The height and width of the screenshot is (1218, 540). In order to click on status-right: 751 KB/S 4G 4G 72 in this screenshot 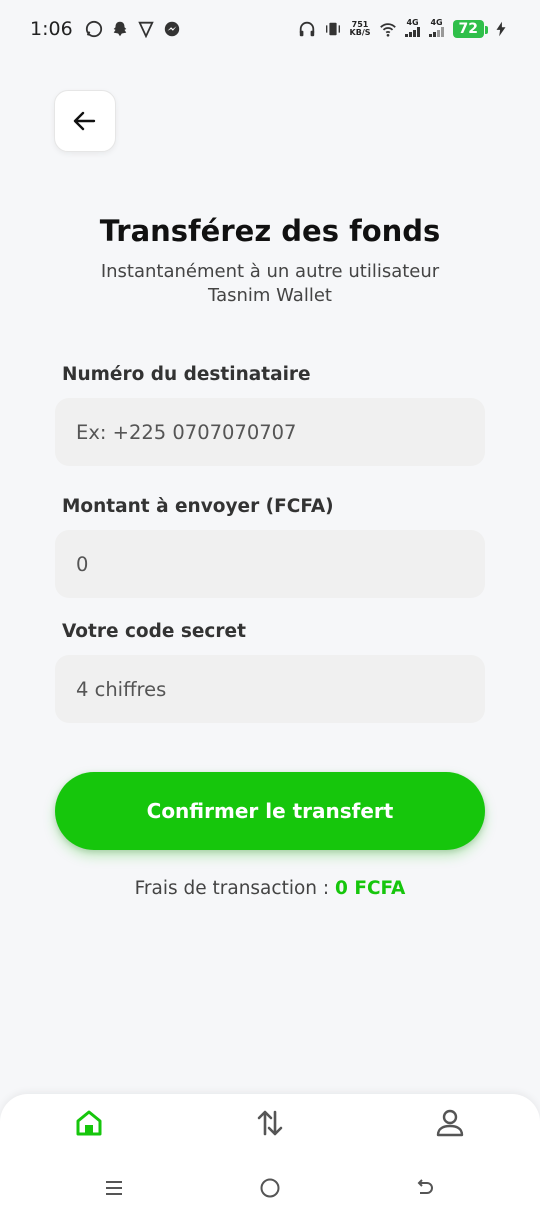, I will do `click(404, 29)`.